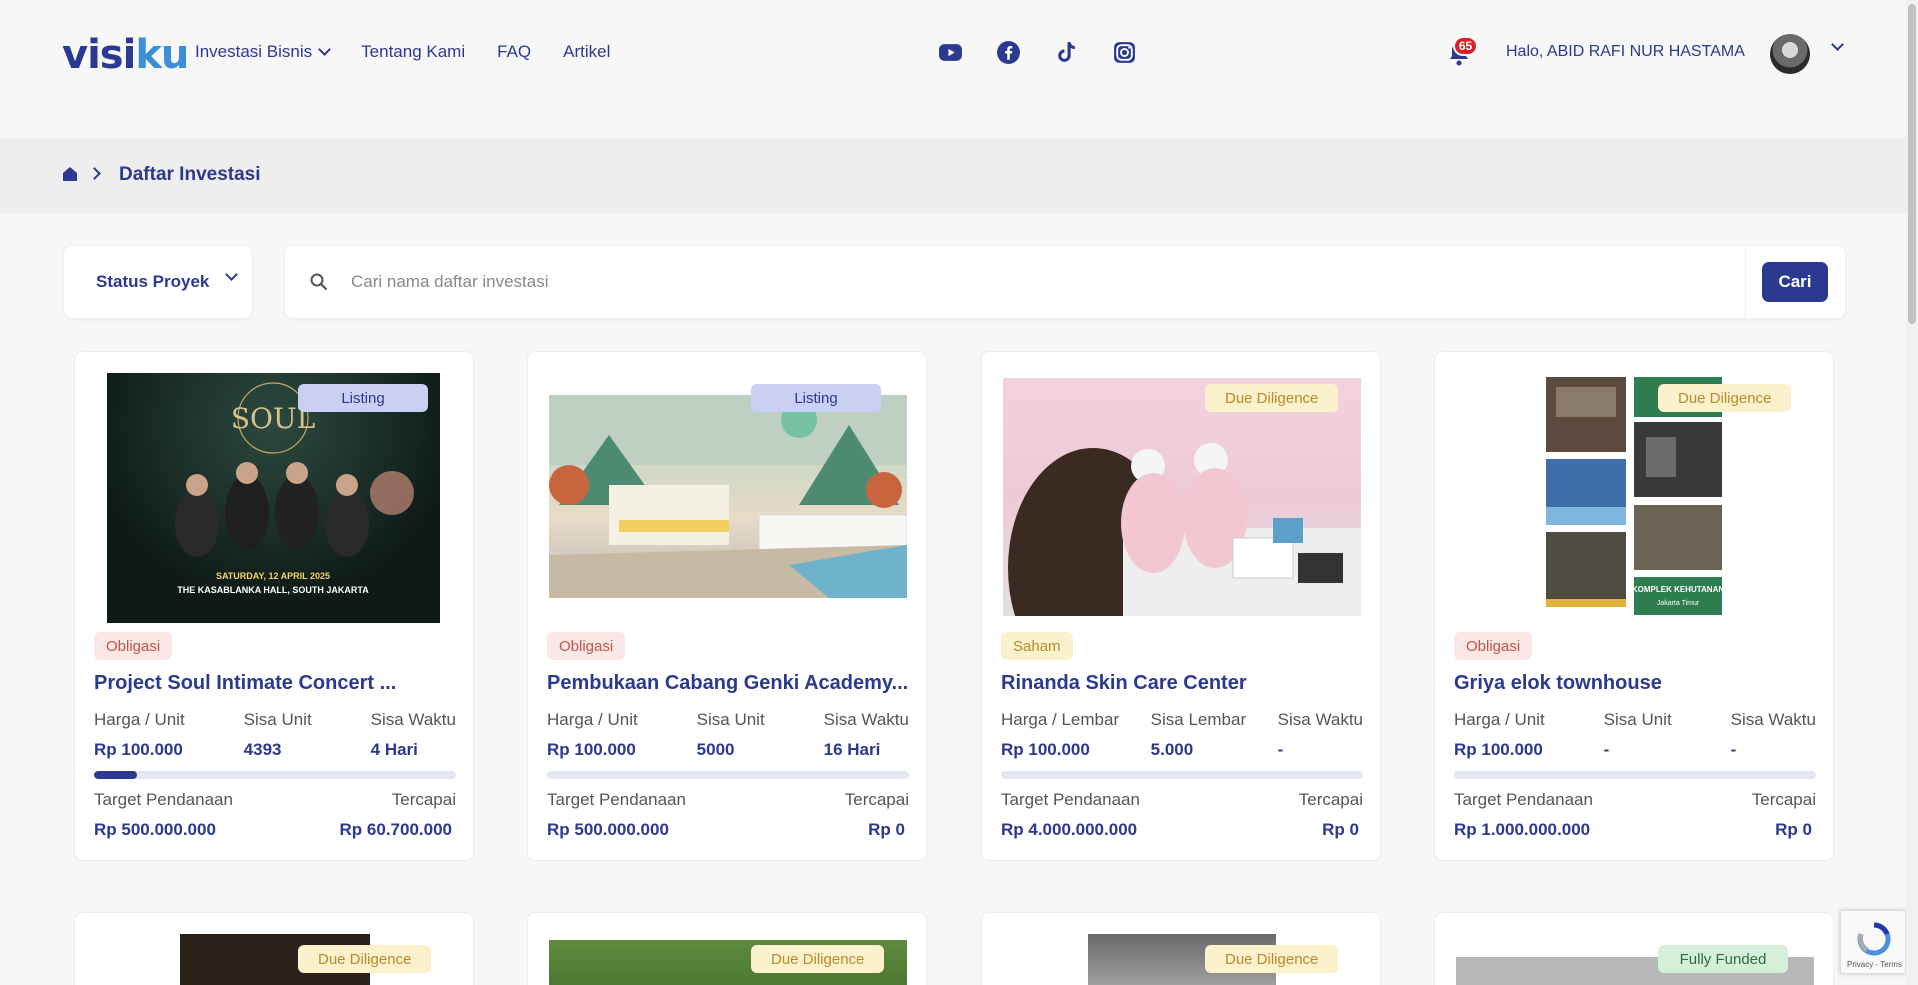 Image resolution: width=1918 pixels, height=985 pixels. I want to click on card-image, so click(728, 496).